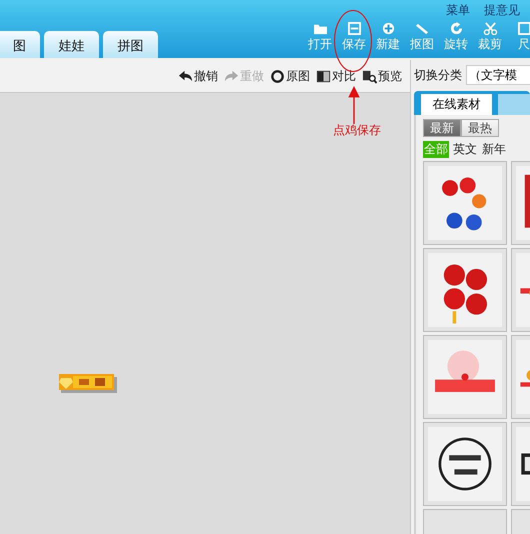 The image size is (530, 534). Describe the element at coordinates (354, 105) in the screenshot. I see `annotation-arrow` at that location.